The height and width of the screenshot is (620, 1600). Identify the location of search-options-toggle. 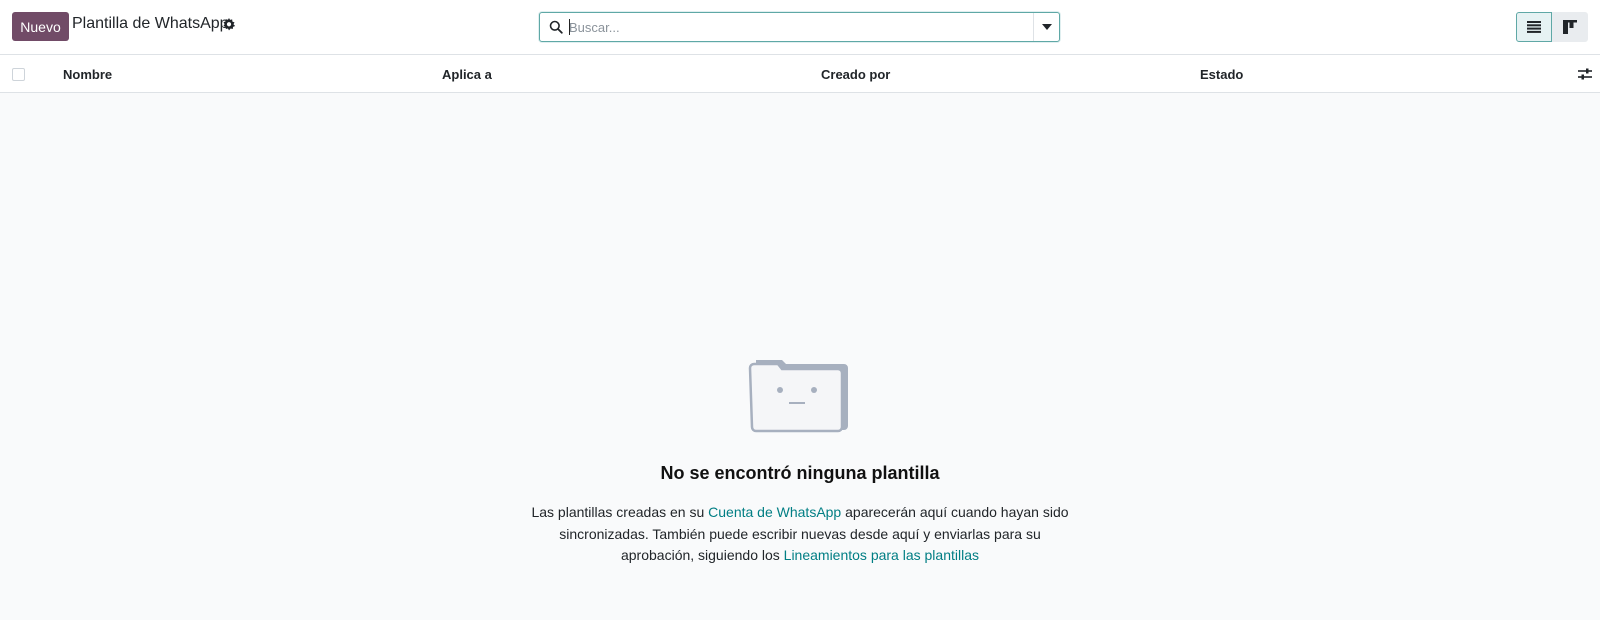
(1046, 27).